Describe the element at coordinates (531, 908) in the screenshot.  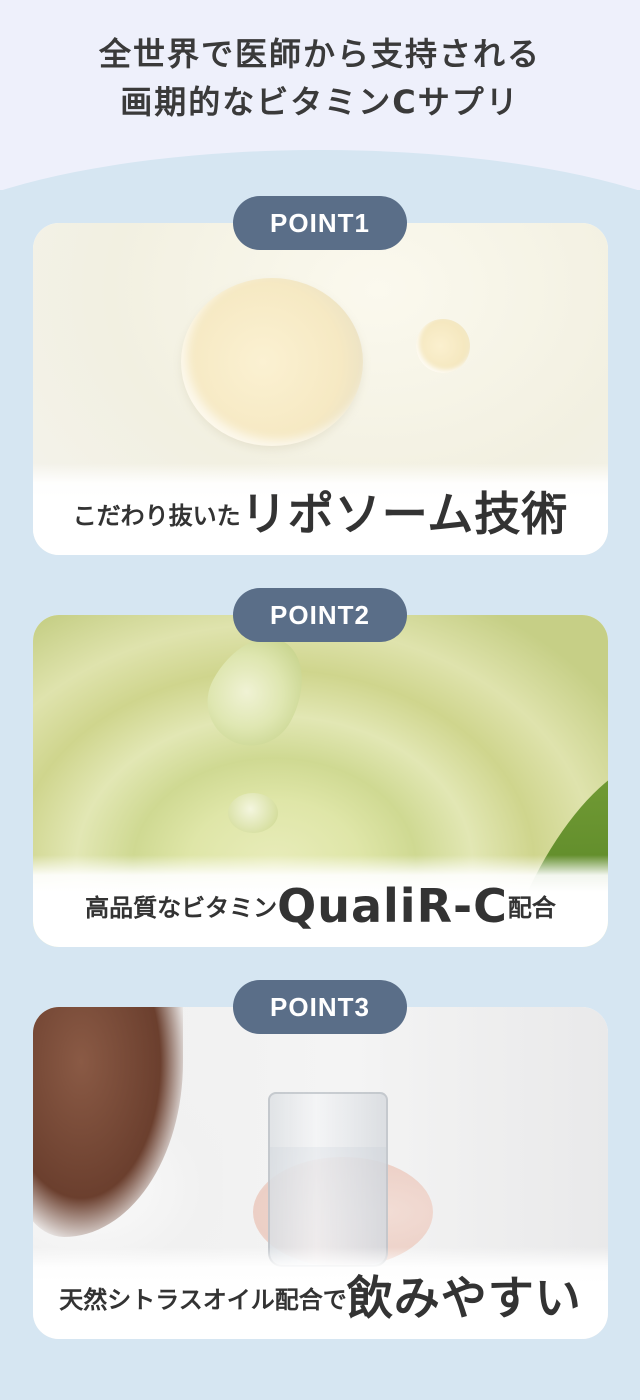
I see `point-2-caption-suffix: 配合` at that location.